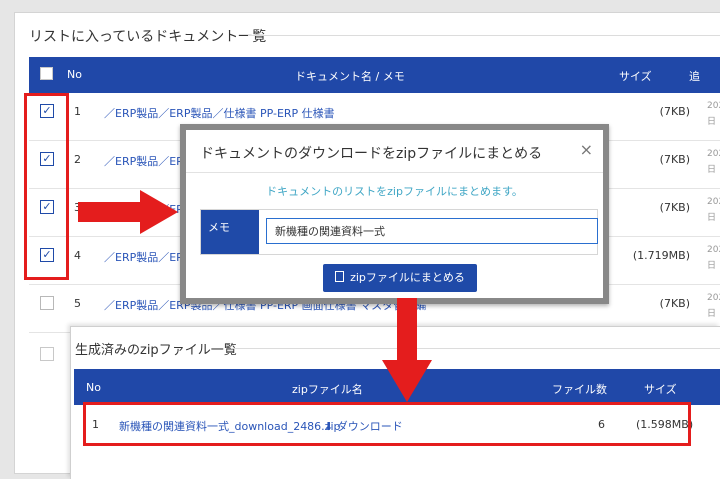  Describe the element at coordinates (230, 232) in the screenshot. I see `memo-label: メモ` at that location.